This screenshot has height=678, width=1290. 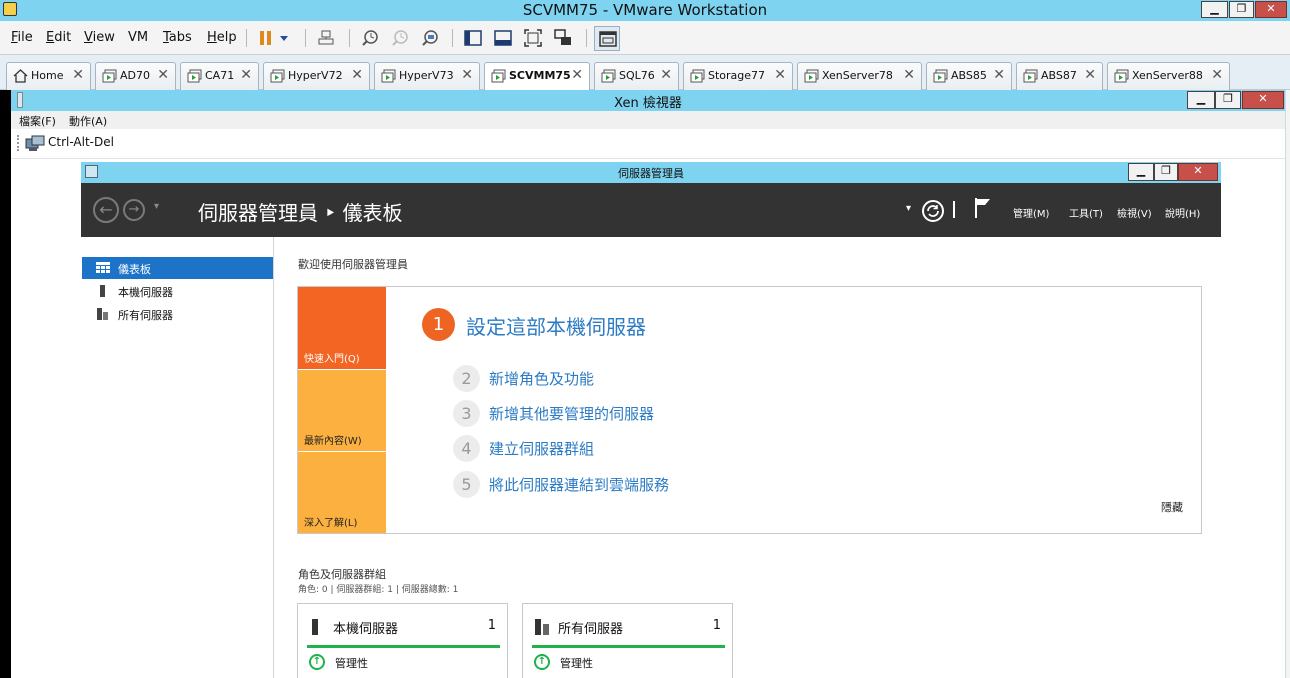 I want to click on minimize-button: ▁, so click(x=1214, y=9).